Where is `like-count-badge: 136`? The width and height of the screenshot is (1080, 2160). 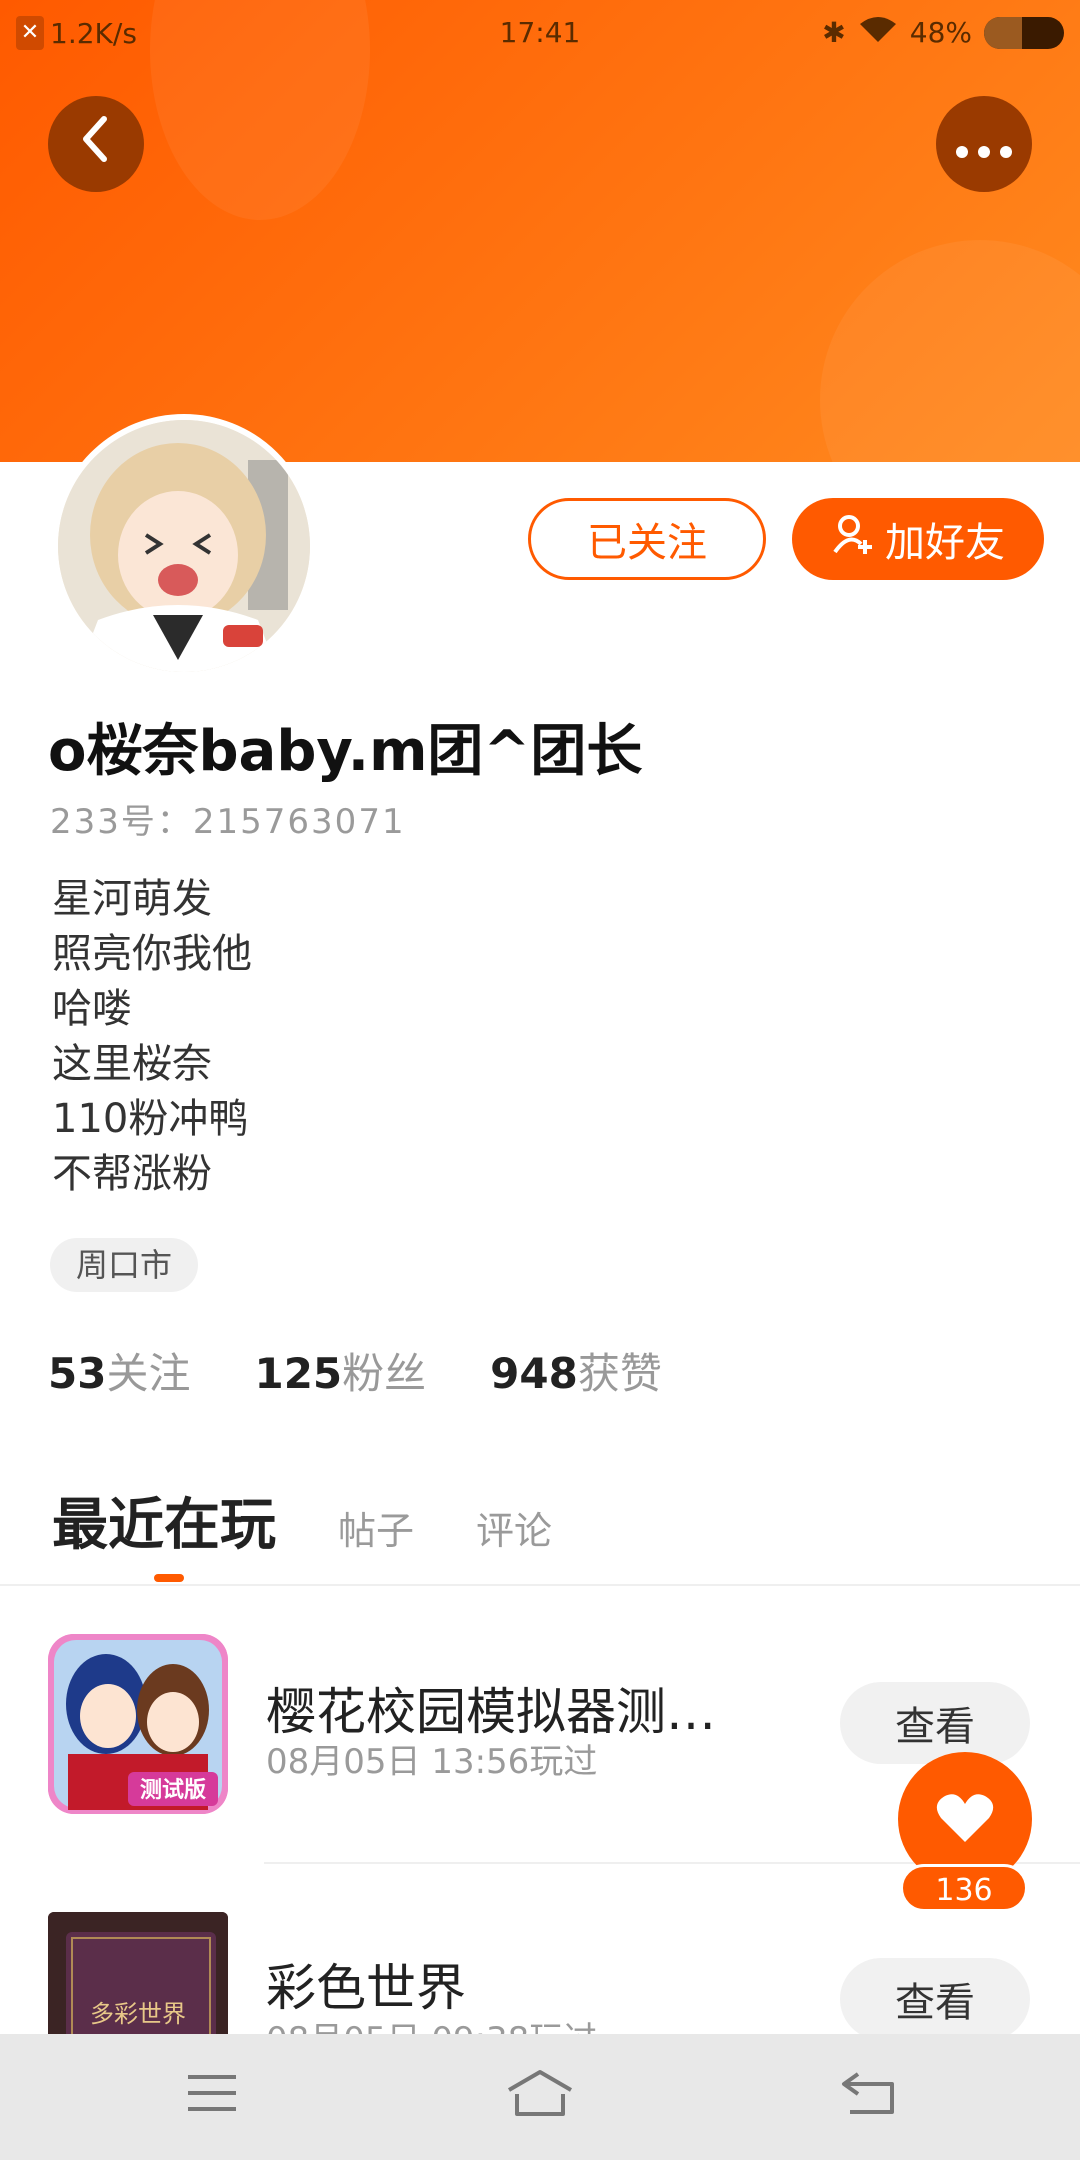 like-count-badge: 136 is located at coordinates (964, 1888).